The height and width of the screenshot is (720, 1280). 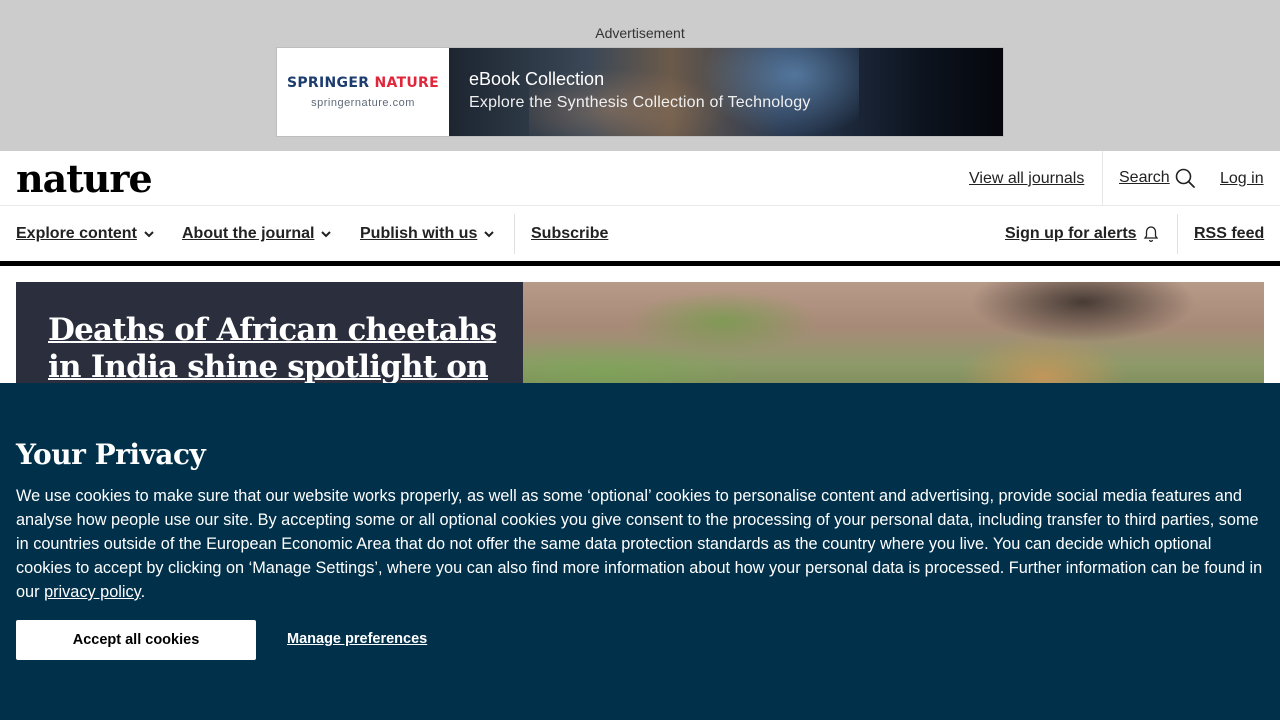 I want to click on ad-label: Advertisement, so click(x=640, y=33).